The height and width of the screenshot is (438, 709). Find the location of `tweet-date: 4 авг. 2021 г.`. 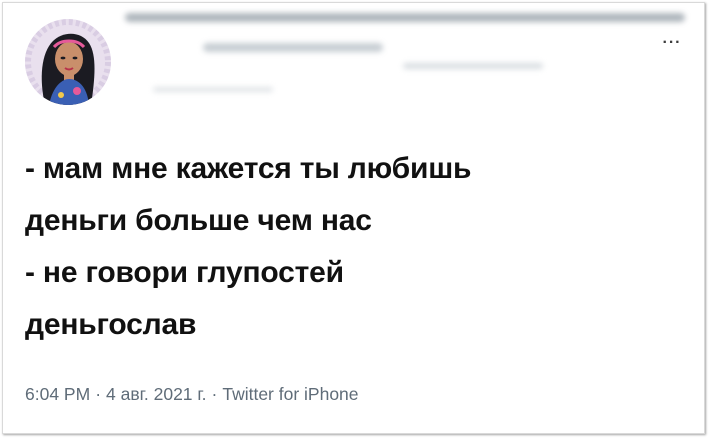

tweet-date: 4 авг. 2021 г. is located at coordinates (156, 394).